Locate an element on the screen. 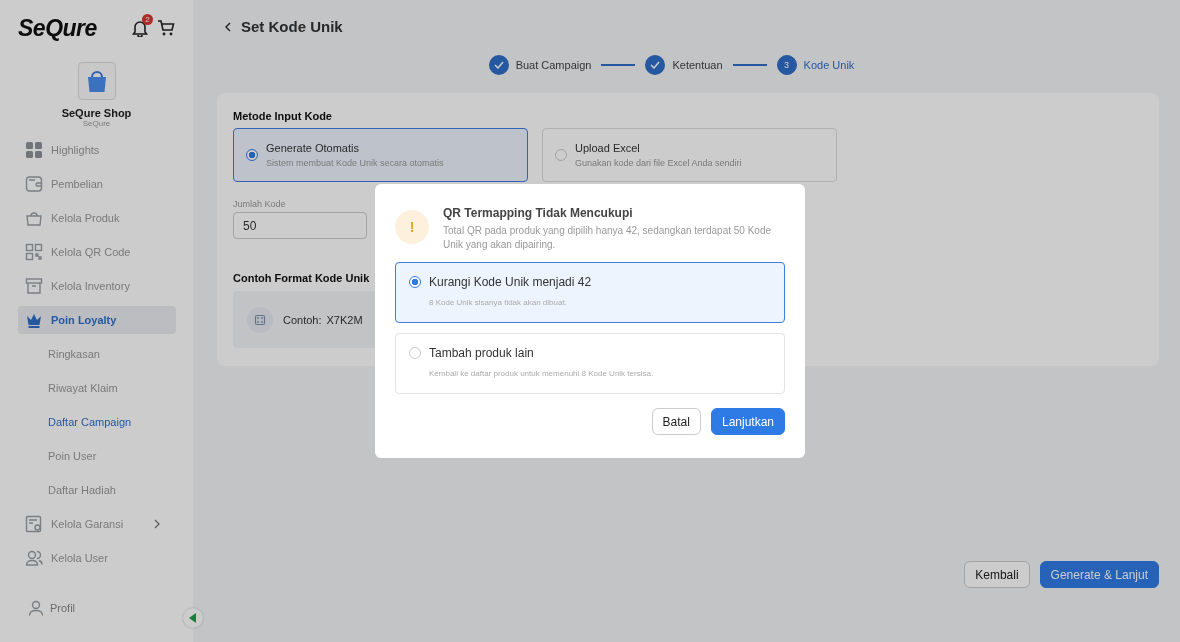 The image size is (1180, 642). option-title: Kurangi Kode Unik menjadi 42 is located at coordinates (510, 282).